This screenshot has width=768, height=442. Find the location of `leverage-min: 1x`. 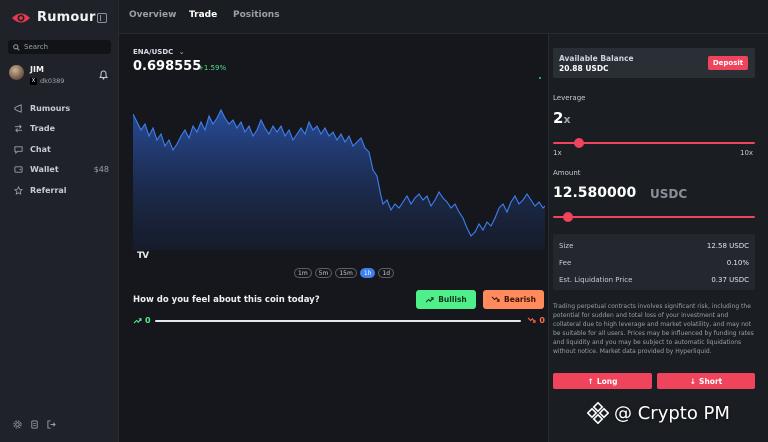

leverage-min: 1x is located at coordinates (557, 153).